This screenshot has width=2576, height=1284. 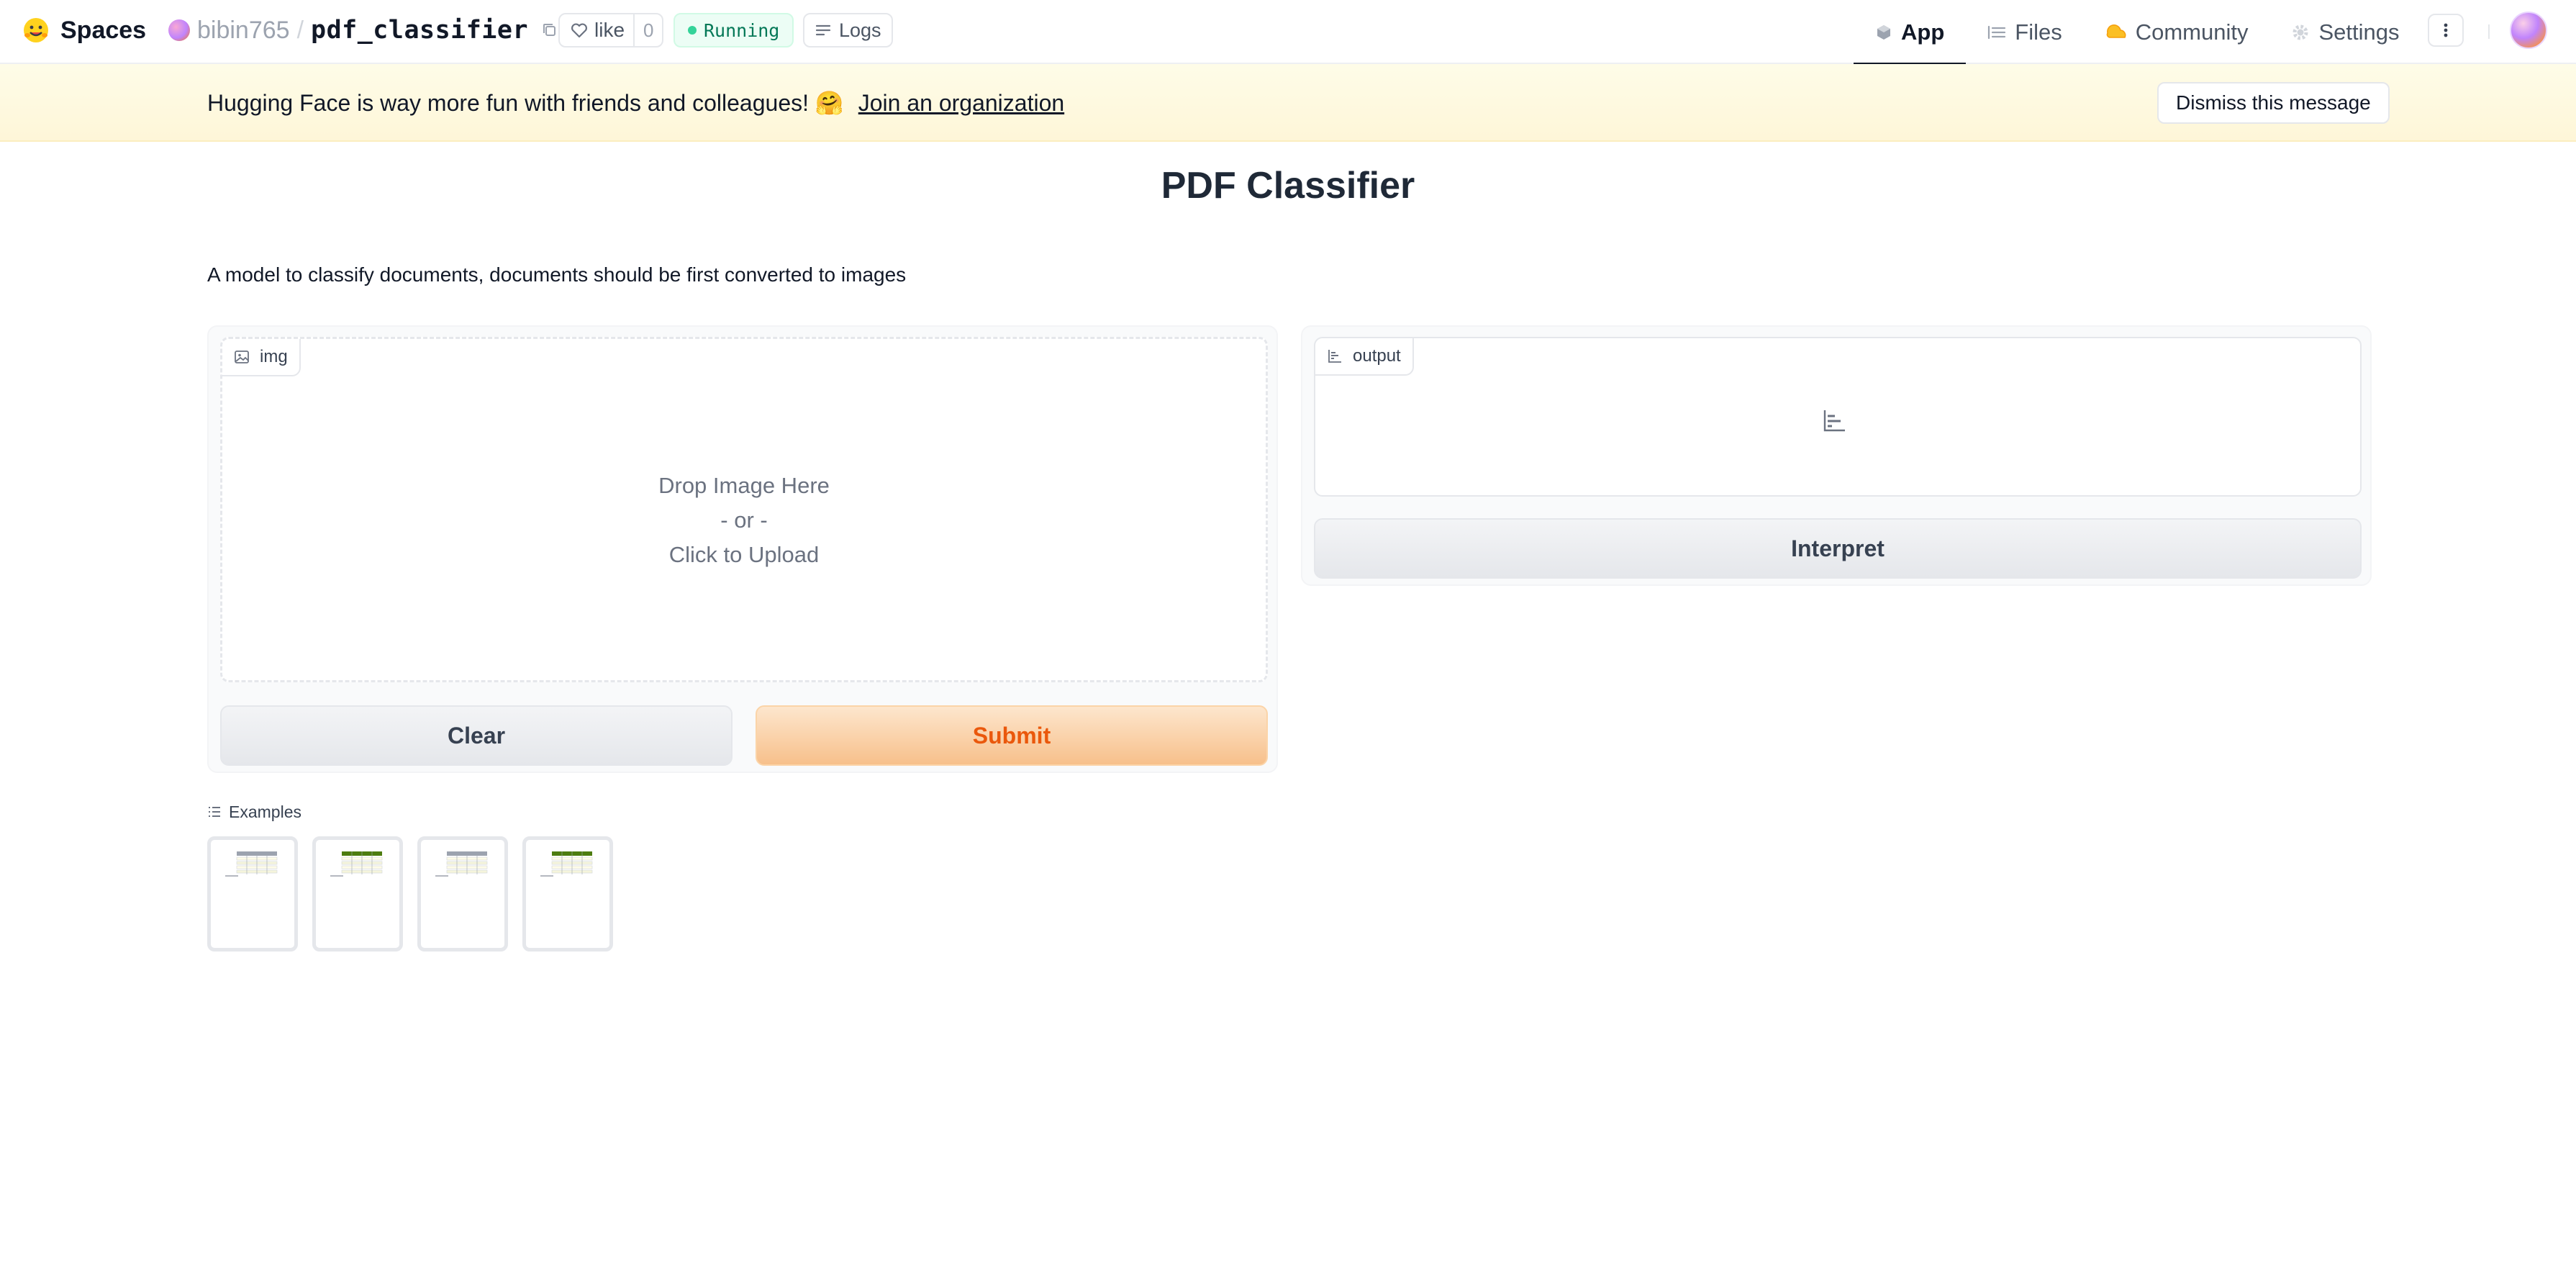 What do you see at coordinates (1377, 356) in the screenshot?
I see `output-label-text: output` at bounding box center [1377, 356].